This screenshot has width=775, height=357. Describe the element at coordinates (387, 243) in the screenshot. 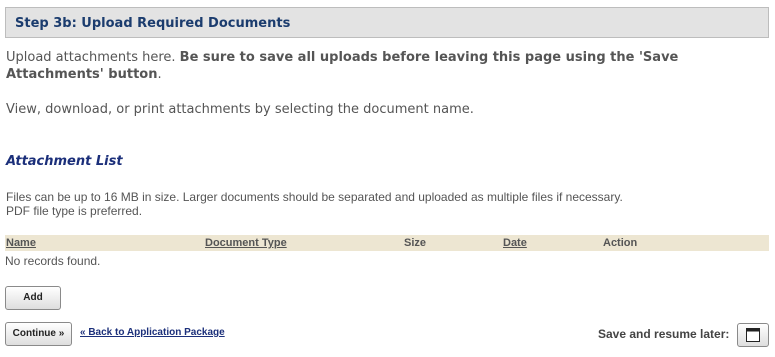

I see `table-header: Name Document Type Size Date Action` at that location.